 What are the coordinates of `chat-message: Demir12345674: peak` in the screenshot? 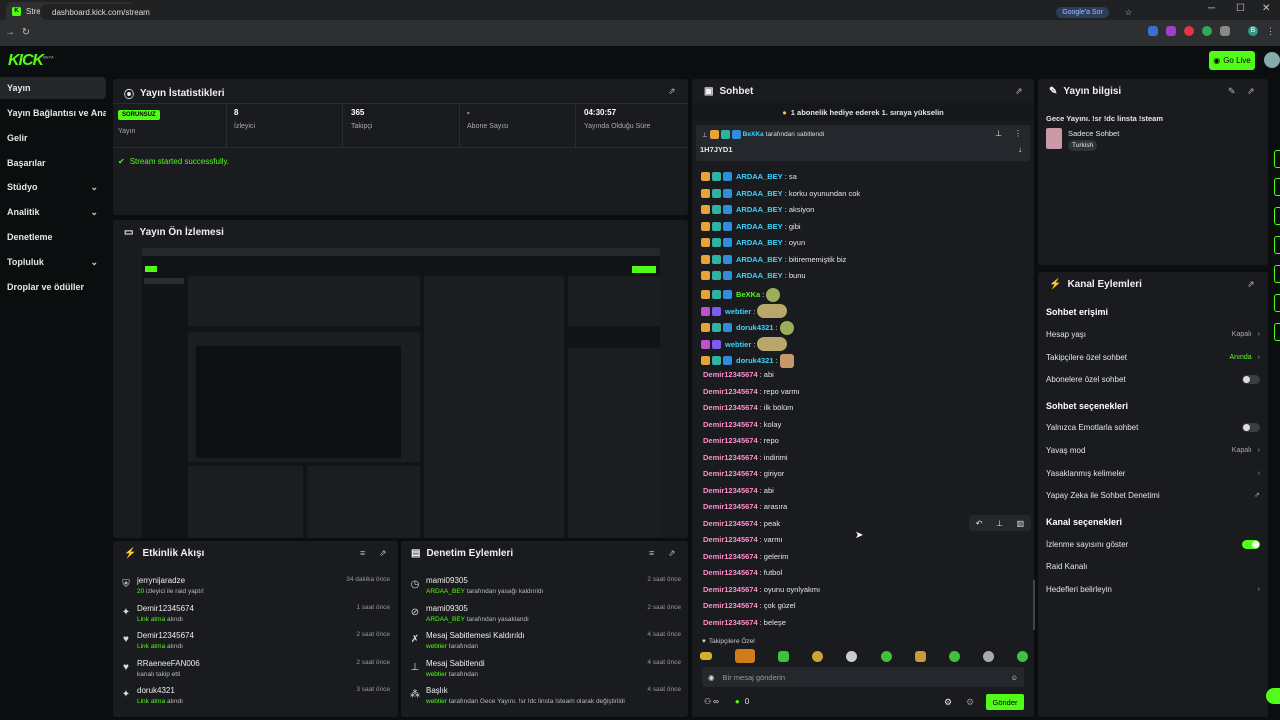 It's located at (740, 523).